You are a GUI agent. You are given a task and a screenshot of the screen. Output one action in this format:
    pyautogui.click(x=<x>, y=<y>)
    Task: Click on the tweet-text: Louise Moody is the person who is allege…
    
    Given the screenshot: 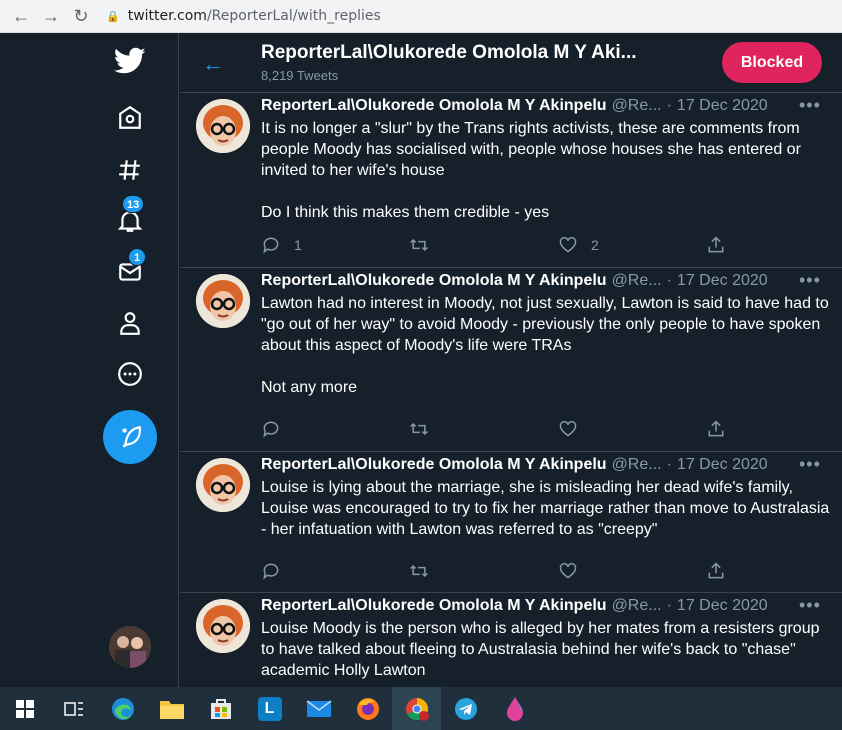 What is the action you would take?
    pyautogui.click(x=542, y=649)
    